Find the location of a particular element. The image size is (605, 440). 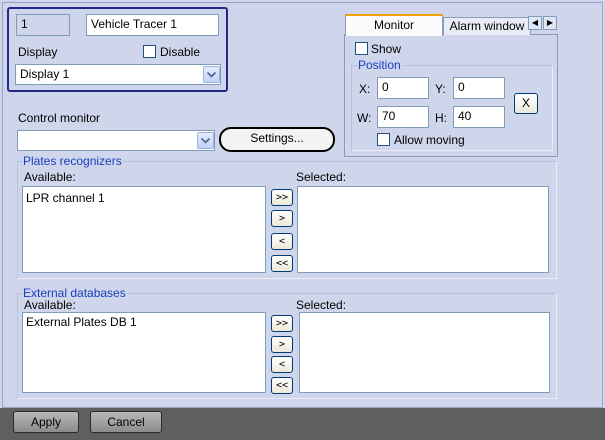

device-id-field: 1 is located at coordinates (43, 25).